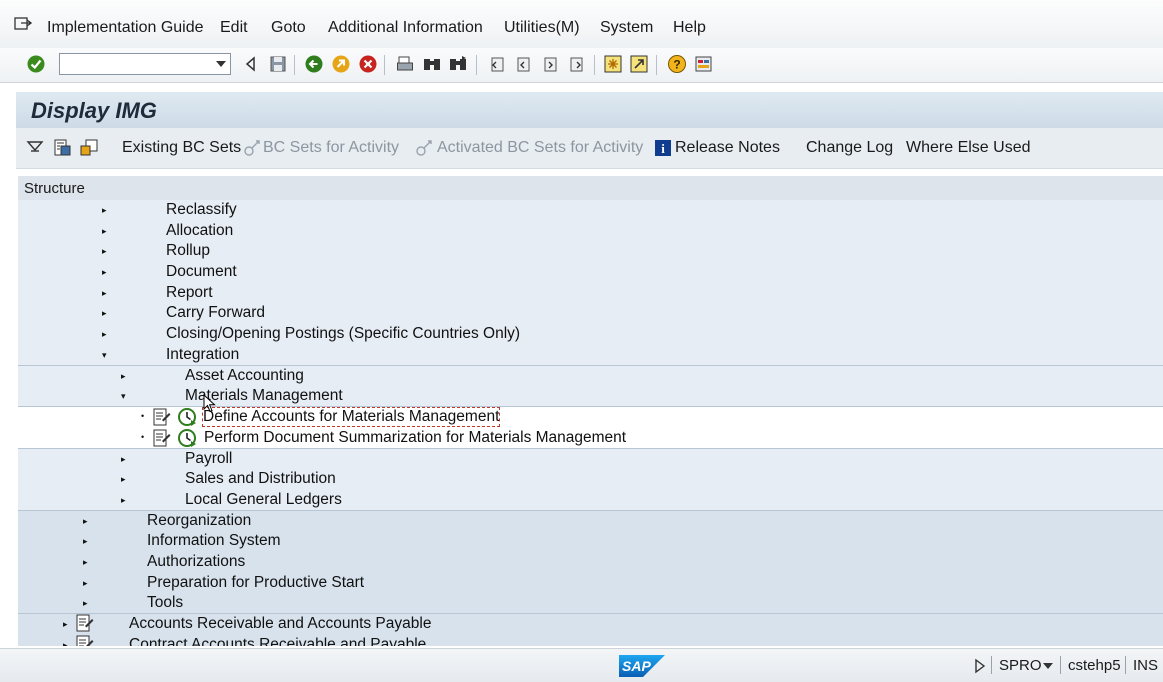  What do you see at coordinates (1020, 665) in the screenshot?
I see `transaction-code: SPRO` at bounding box center [1020, 665].